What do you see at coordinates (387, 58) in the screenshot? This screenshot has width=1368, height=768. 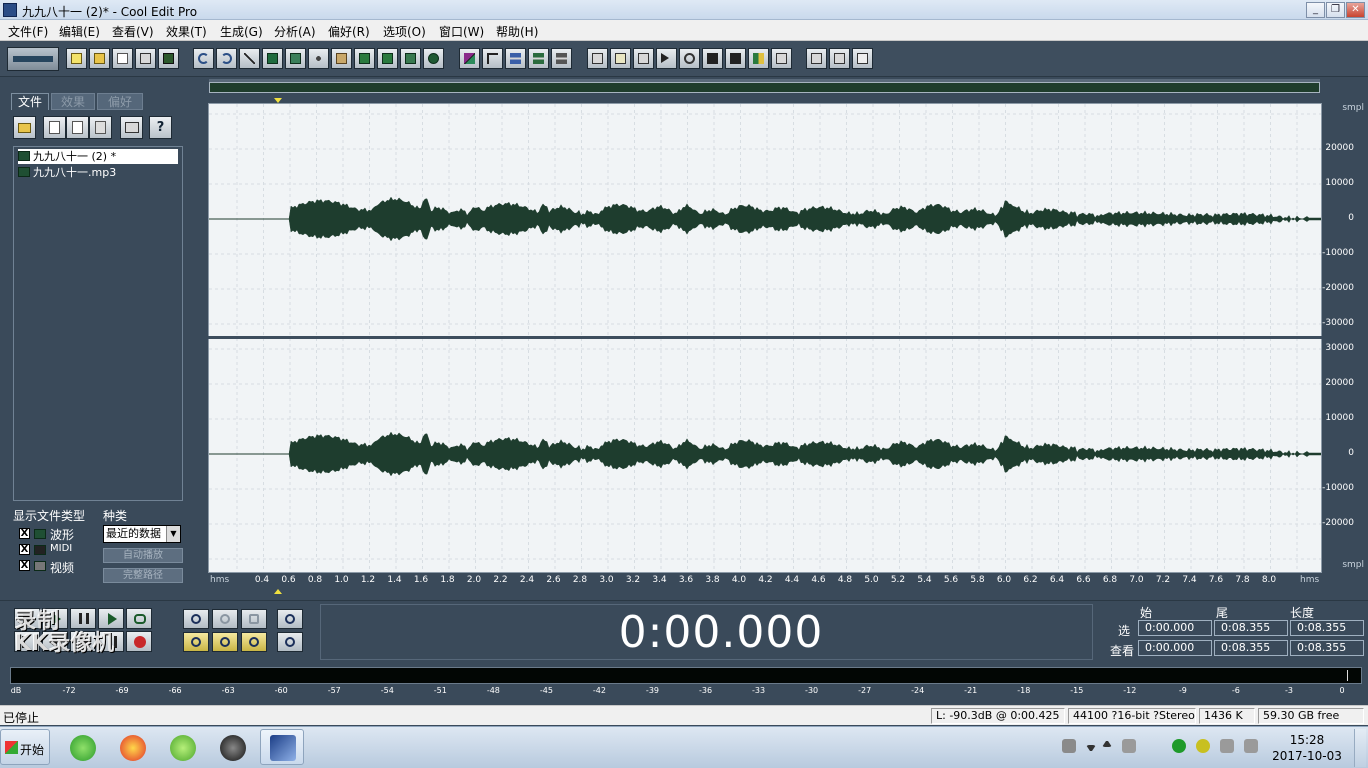 I see `mix-paste-button` at bounding box center [387, 58].